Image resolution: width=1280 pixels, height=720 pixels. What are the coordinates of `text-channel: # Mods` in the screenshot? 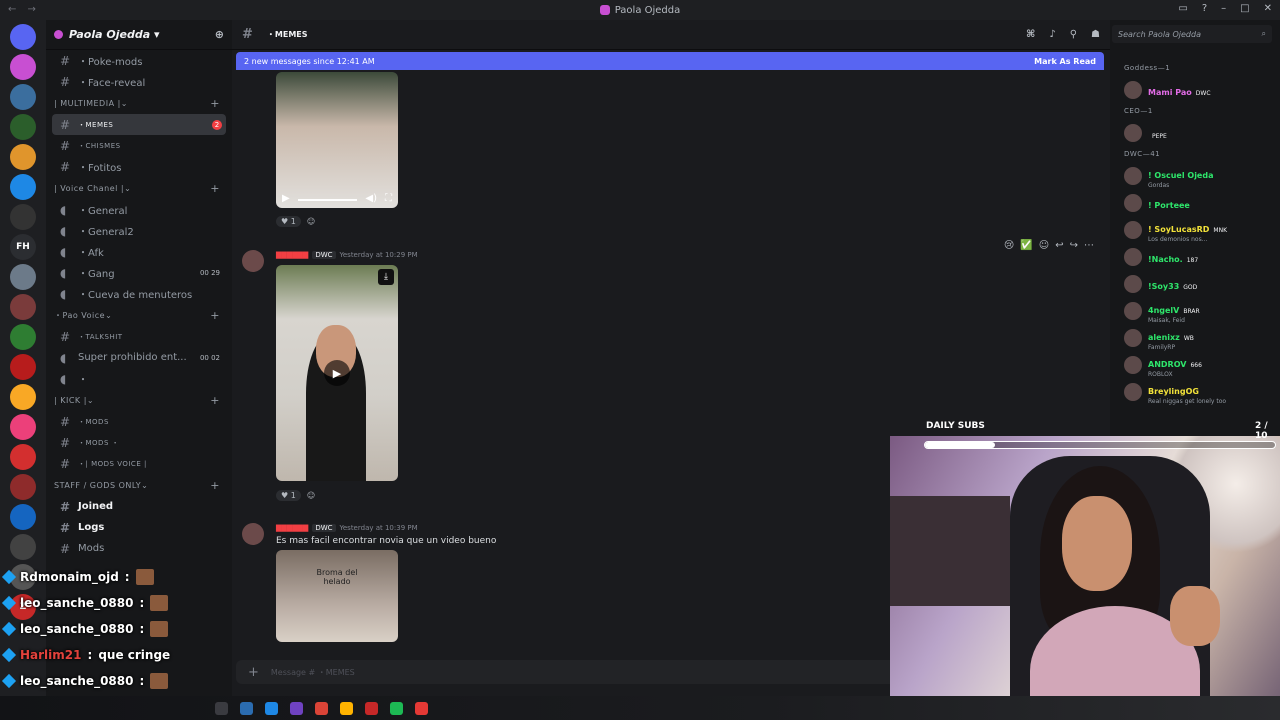 It's located at (139, 548).